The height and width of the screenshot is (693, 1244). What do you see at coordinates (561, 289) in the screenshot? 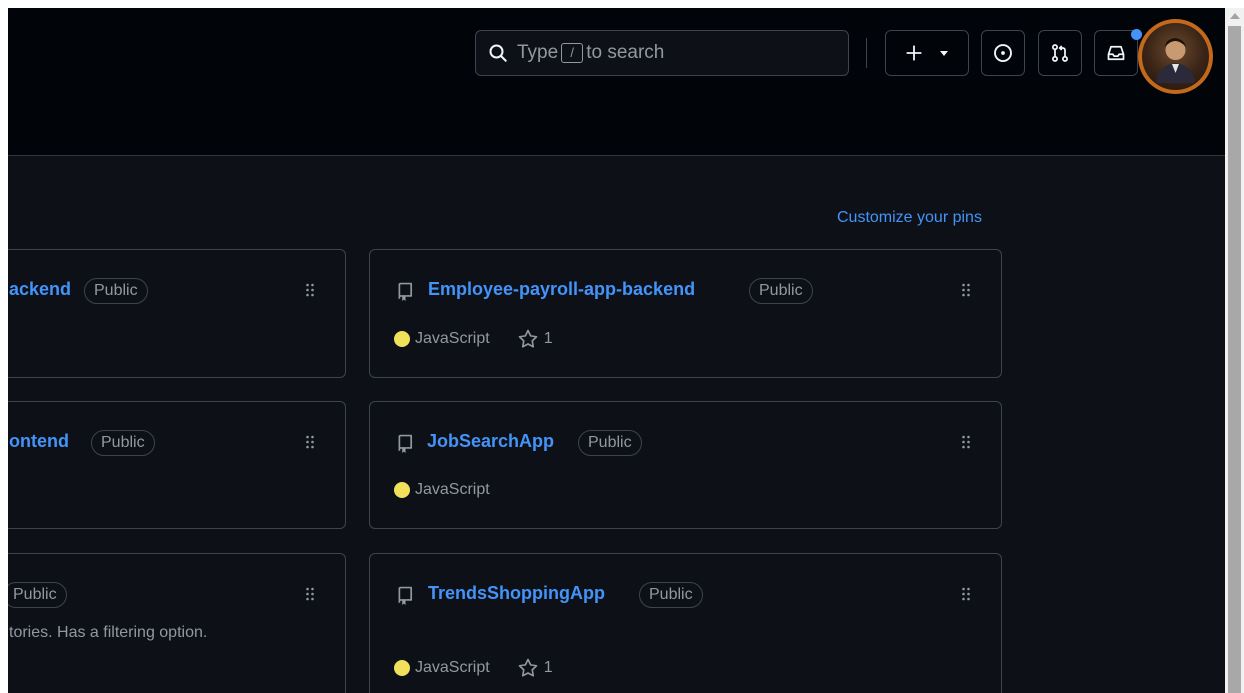
I see `repo-name-link: Employee-payroll-app-backend` at bounding box center [561, 289].